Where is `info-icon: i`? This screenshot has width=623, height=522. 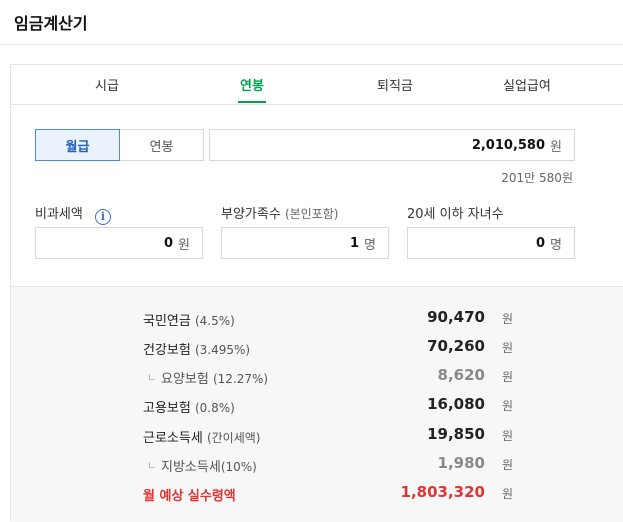
info-icon: i is located at coordinates (102, 216).